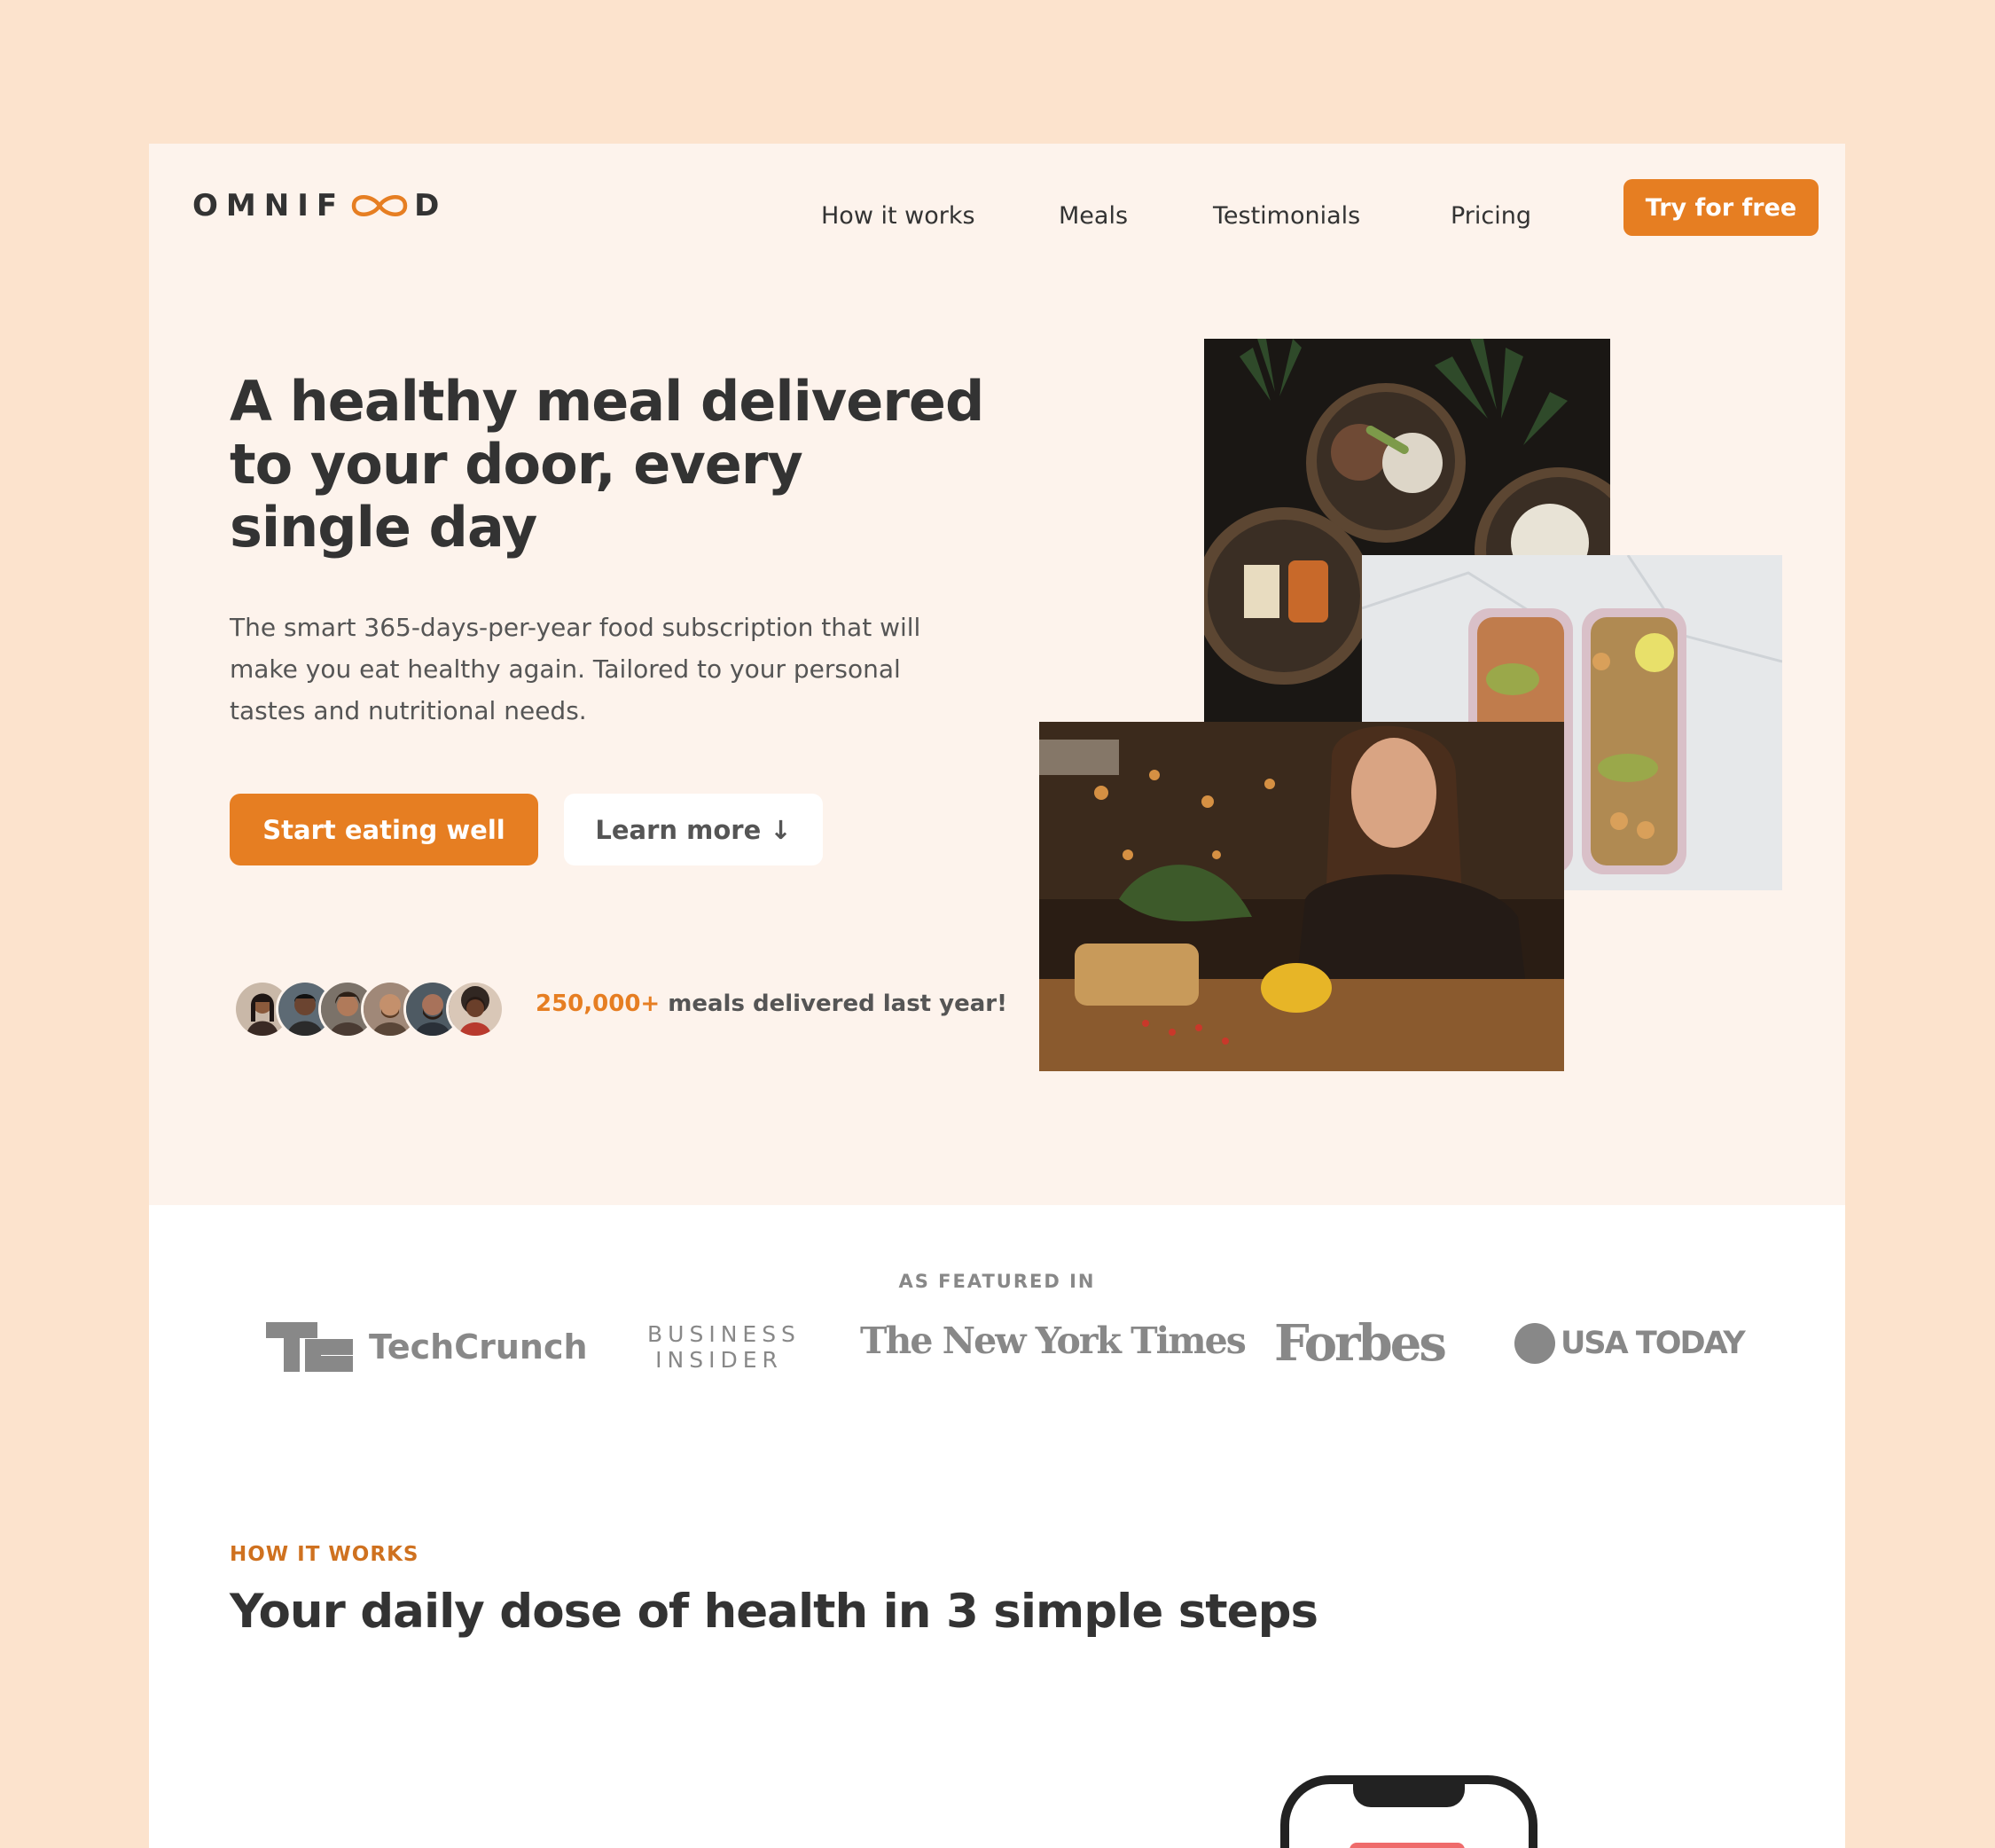 This screenshot has width=1995, height=1848. Describe the element at coordinates (834, 1004) in the screenshot. I see `meals-delivered-caption: meals delivered last year!` at that location.